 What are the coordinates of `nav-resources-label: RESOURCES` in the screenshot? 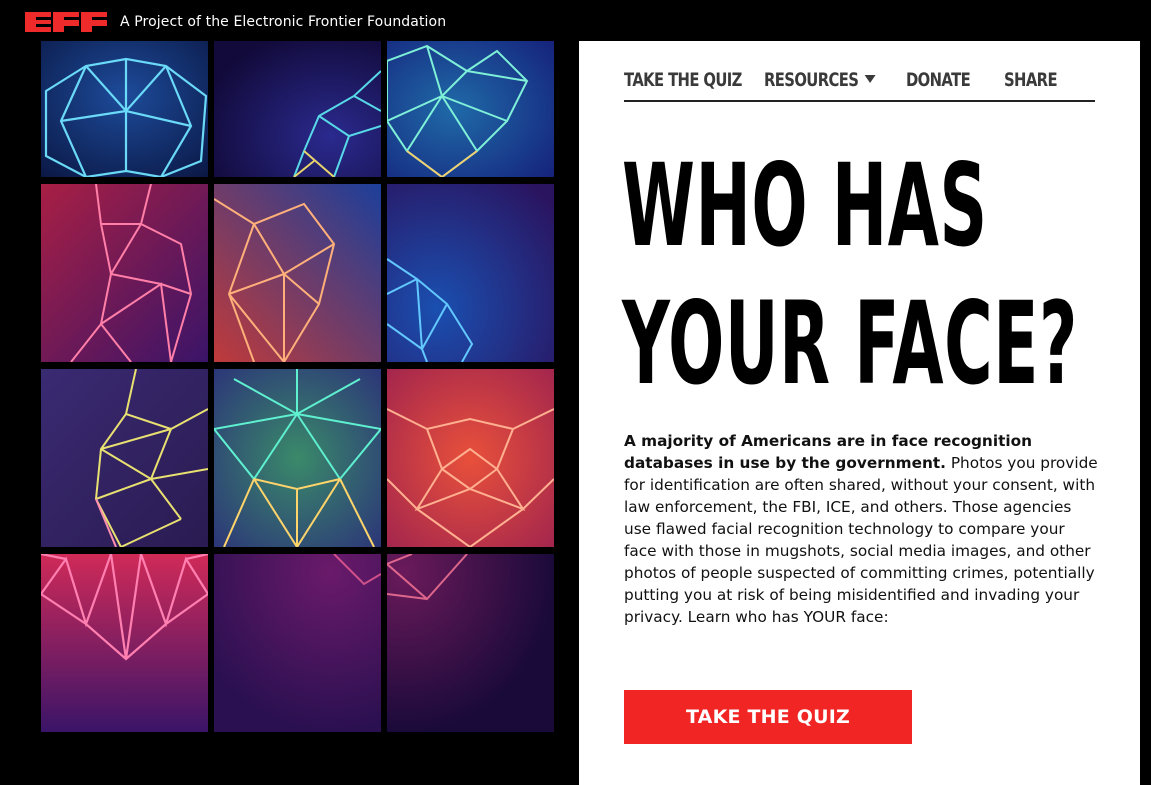 It's located at (811, 80).